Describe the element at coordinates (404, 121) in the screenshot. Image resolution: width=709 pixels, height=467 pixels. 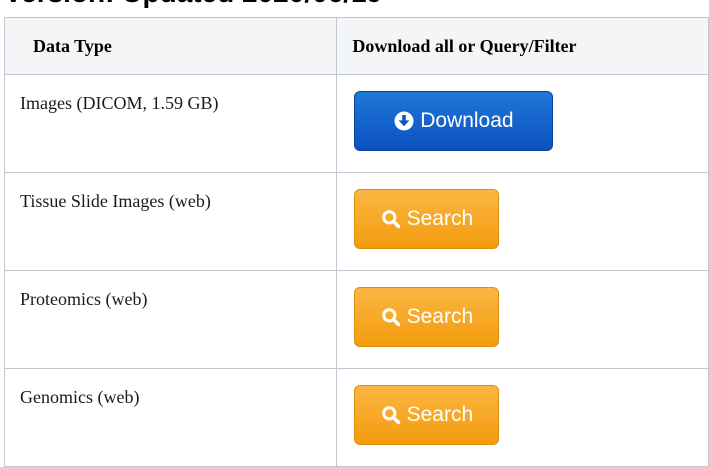
I see `download-circle-icon` at that location.